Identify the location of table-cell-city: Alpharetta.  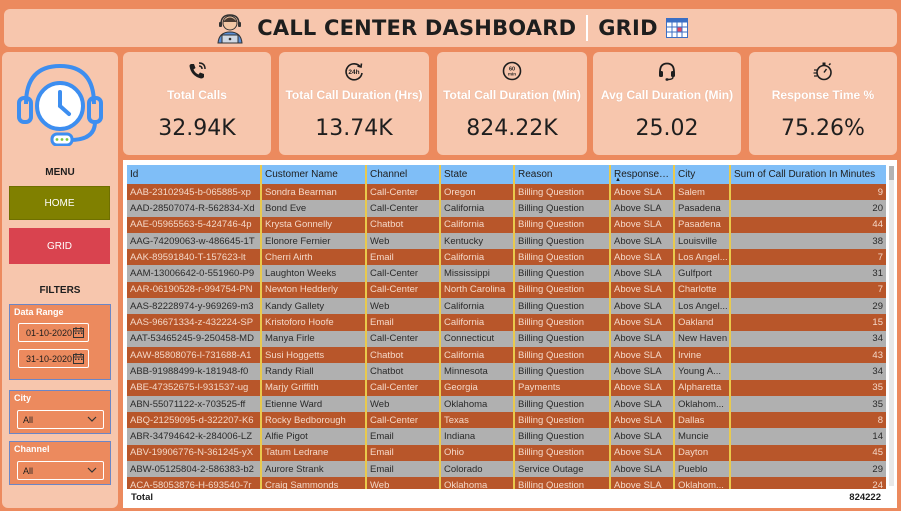
(701, 387).